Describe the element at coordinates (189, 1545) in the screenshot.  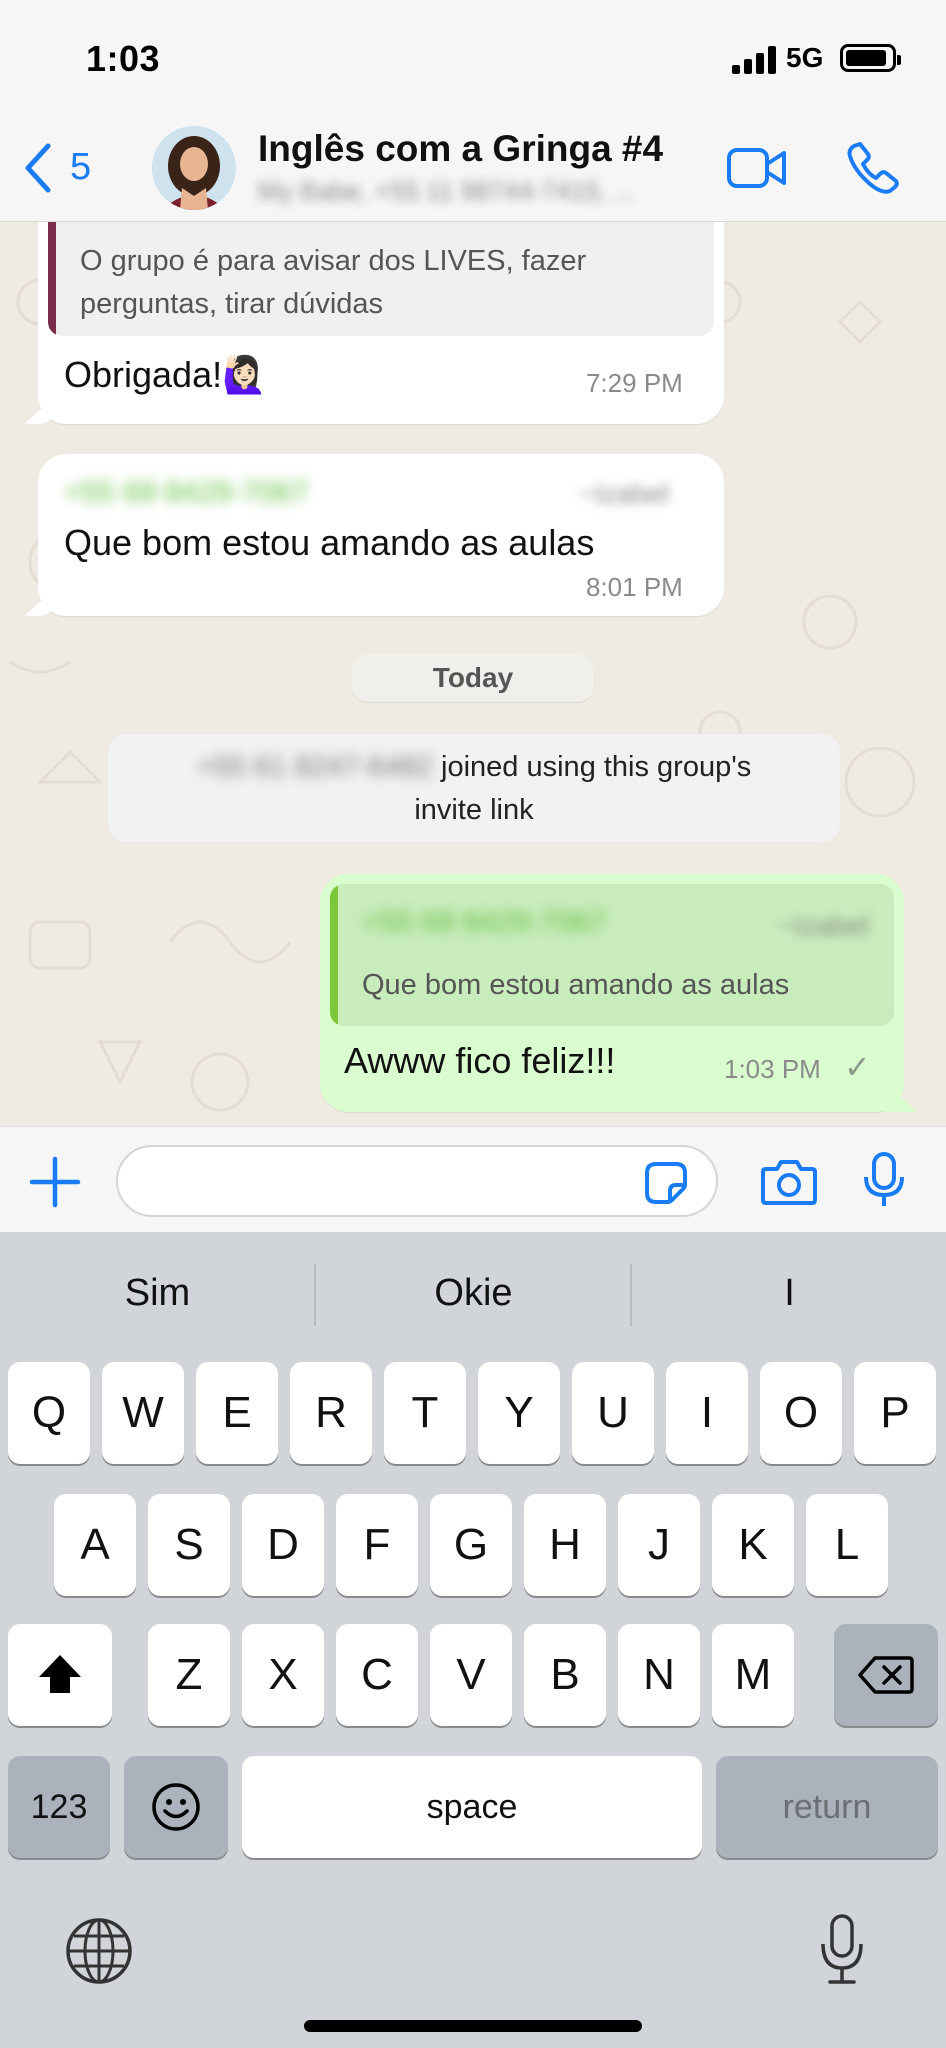
I see `key-s: S` at that location.